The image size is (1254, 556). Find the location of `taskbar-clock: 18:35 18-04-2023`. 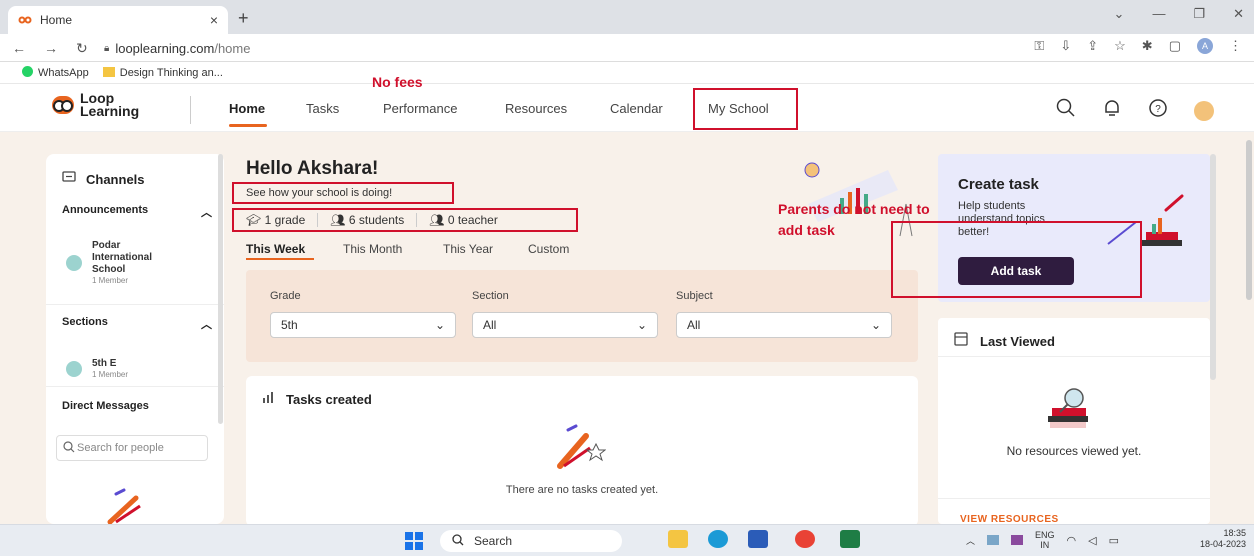

taskbar-clock: 18:35 18-04-2023 is located at coordinates (1223, 539).